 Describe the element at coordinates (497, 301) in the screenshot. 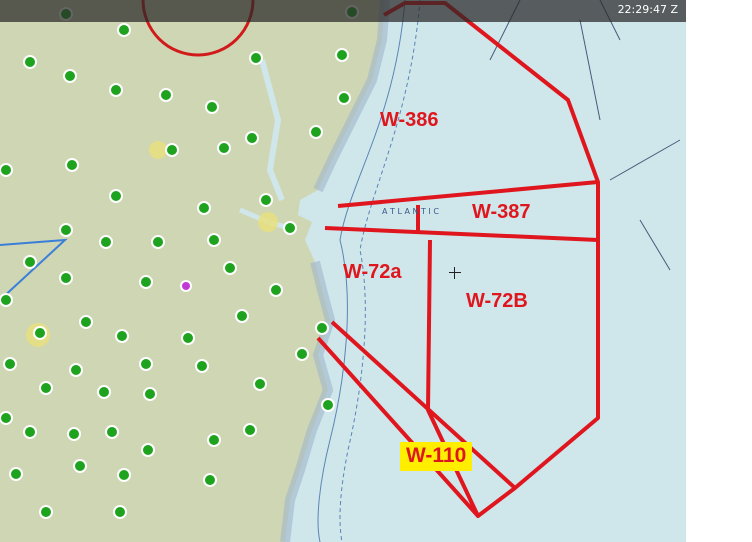

I see `warning-area-label-w72b: W-72B` at that location.